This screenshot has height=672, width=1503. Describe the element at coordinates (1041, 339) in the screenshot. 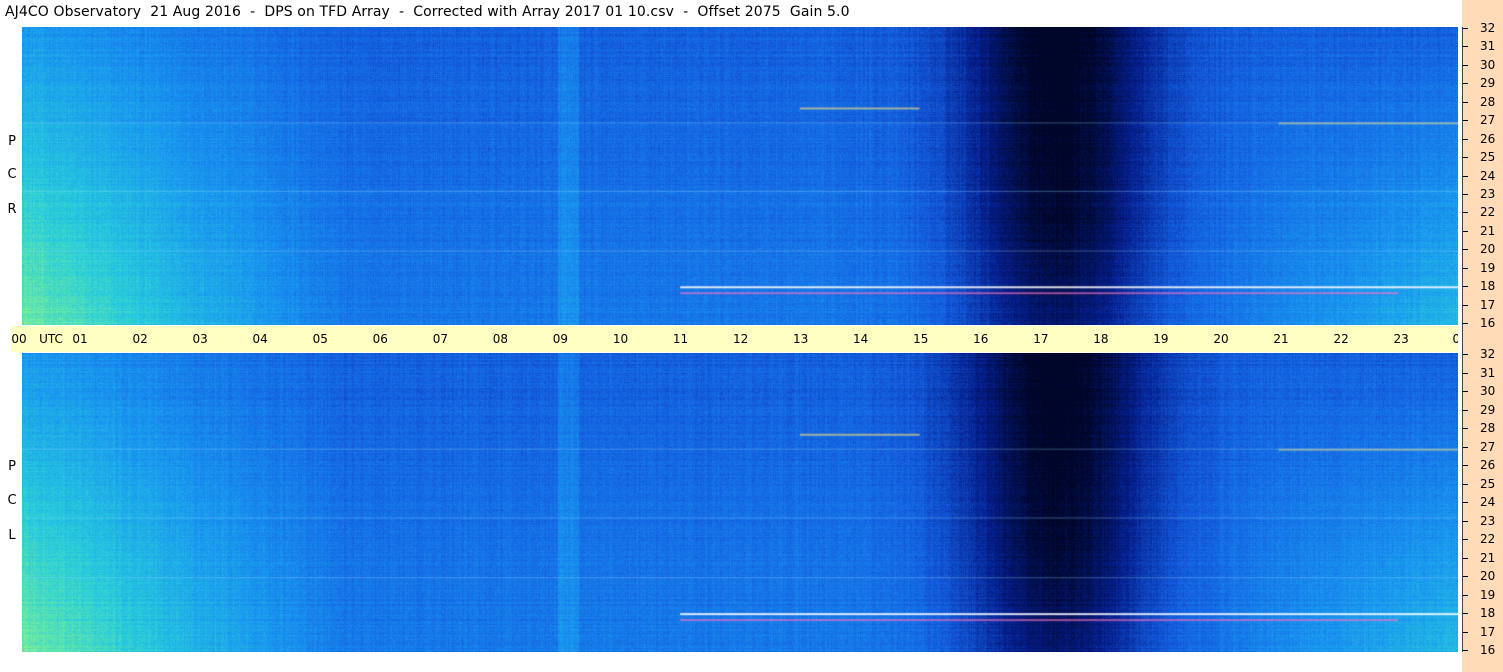

I see `time-label: 17` at that location.